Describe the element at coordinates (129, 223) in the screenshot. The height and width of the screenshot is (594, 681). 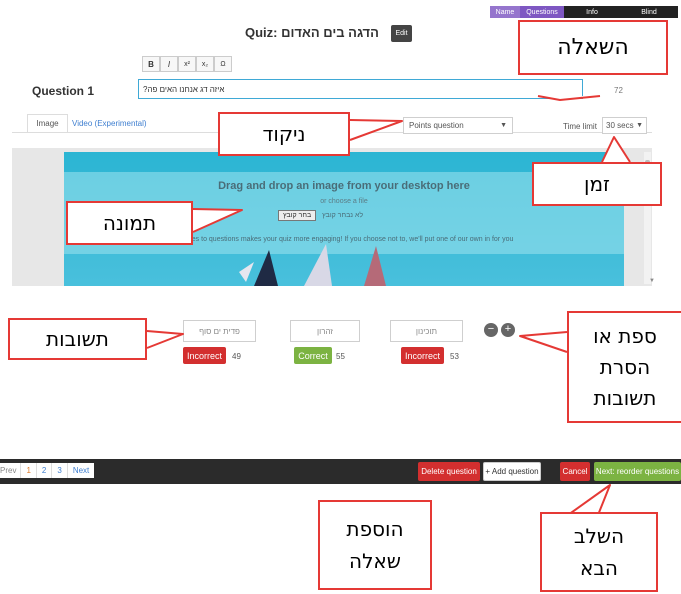
I see `image-callout: תמונה` at that location.